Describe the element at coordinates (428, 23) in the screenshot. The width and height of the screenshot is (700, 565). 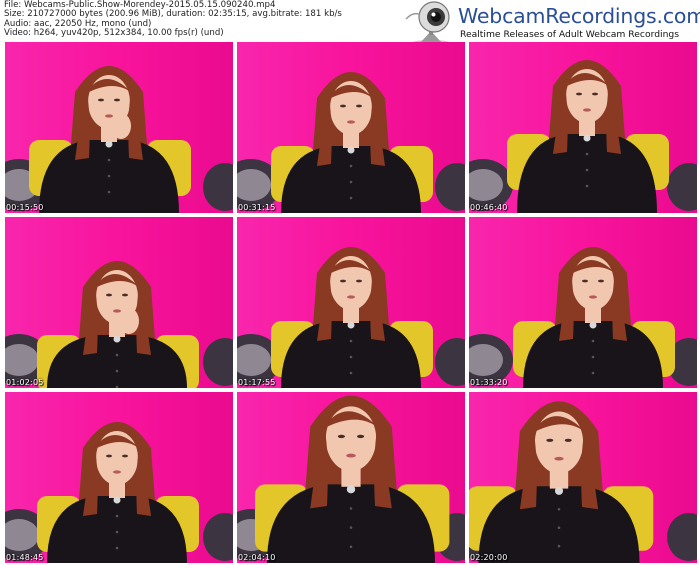
I see `webcam-icon` at that location.